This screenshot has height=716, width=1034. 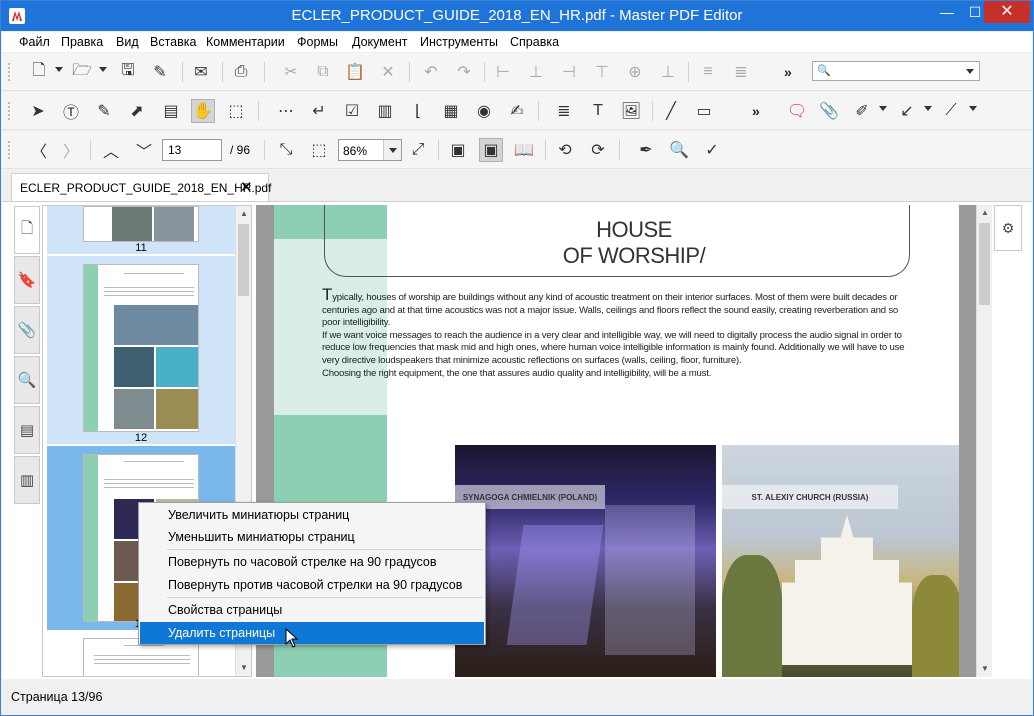 What do you see at coordinates (312, 610) in the screenshot?
I see `menu-item-page-properties: Свойства страницы` at bounding box center [312, 610].